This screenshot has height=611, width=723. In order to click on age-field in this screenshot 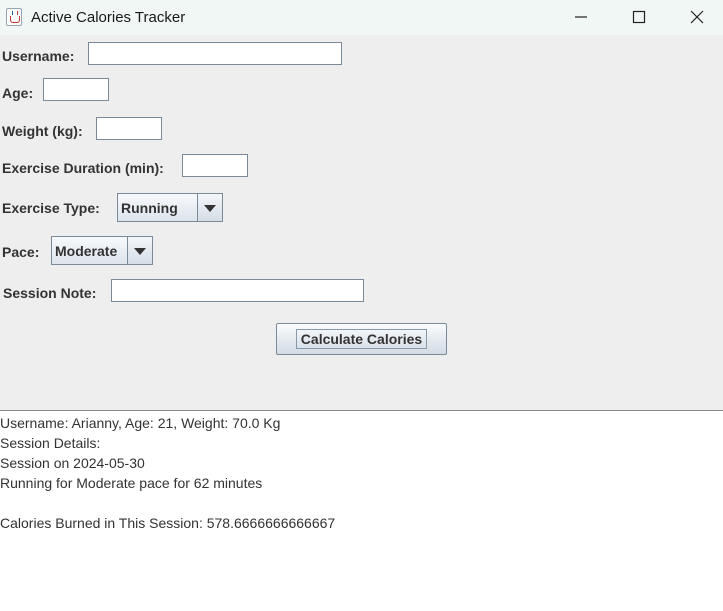, I will do `click(76, 89)`.